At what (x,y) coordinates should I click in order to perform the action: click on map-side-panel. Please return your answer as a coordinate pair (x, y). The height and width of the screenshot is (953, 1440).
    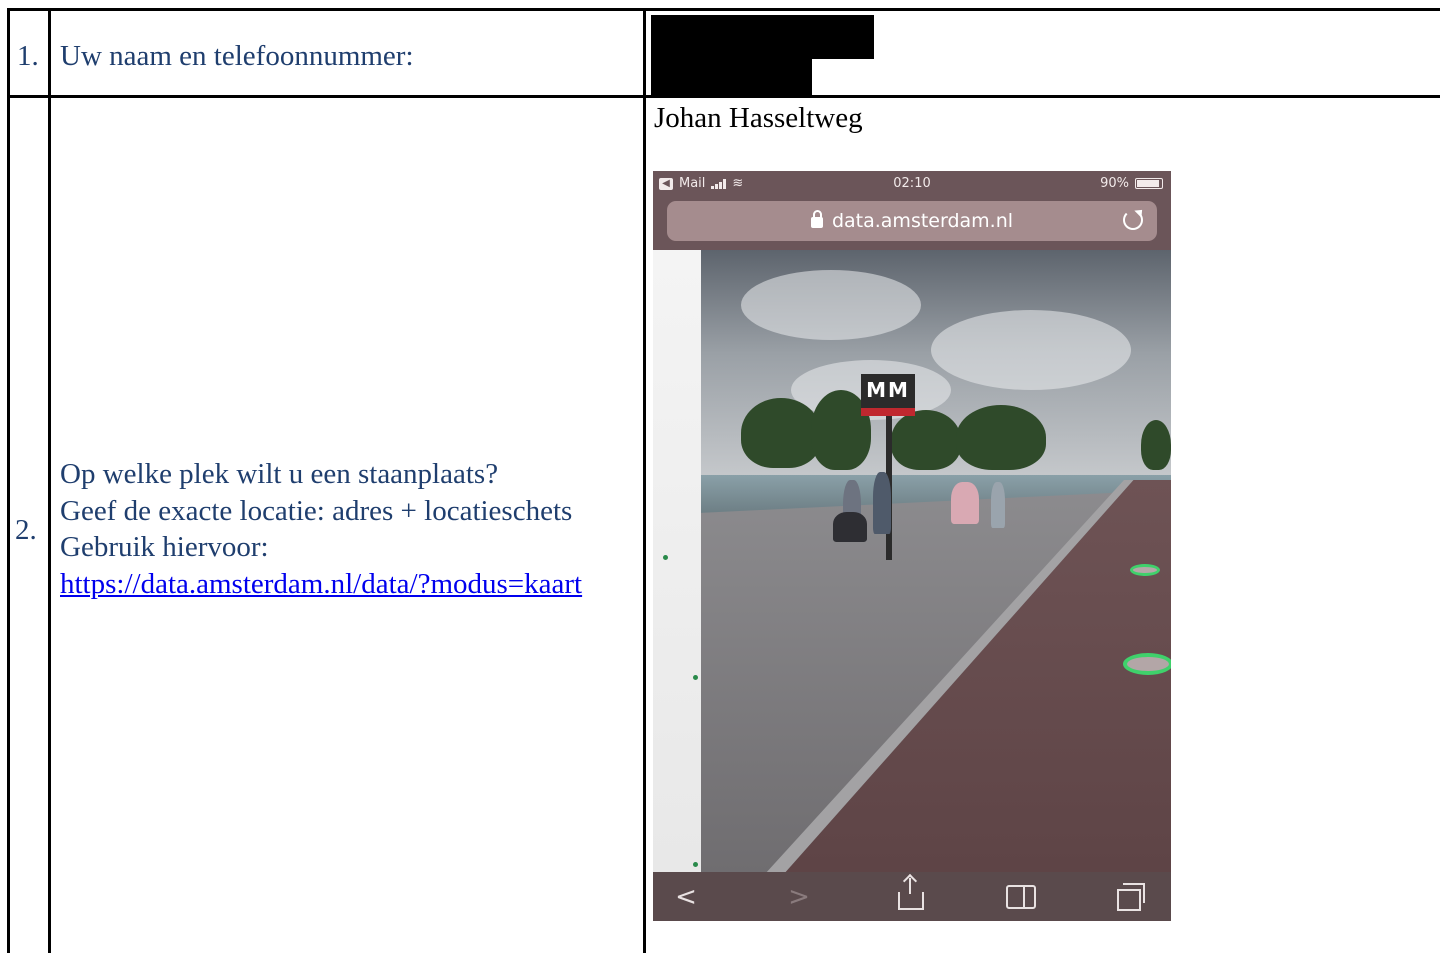
    Looking at the image, I should click on (677, 561).